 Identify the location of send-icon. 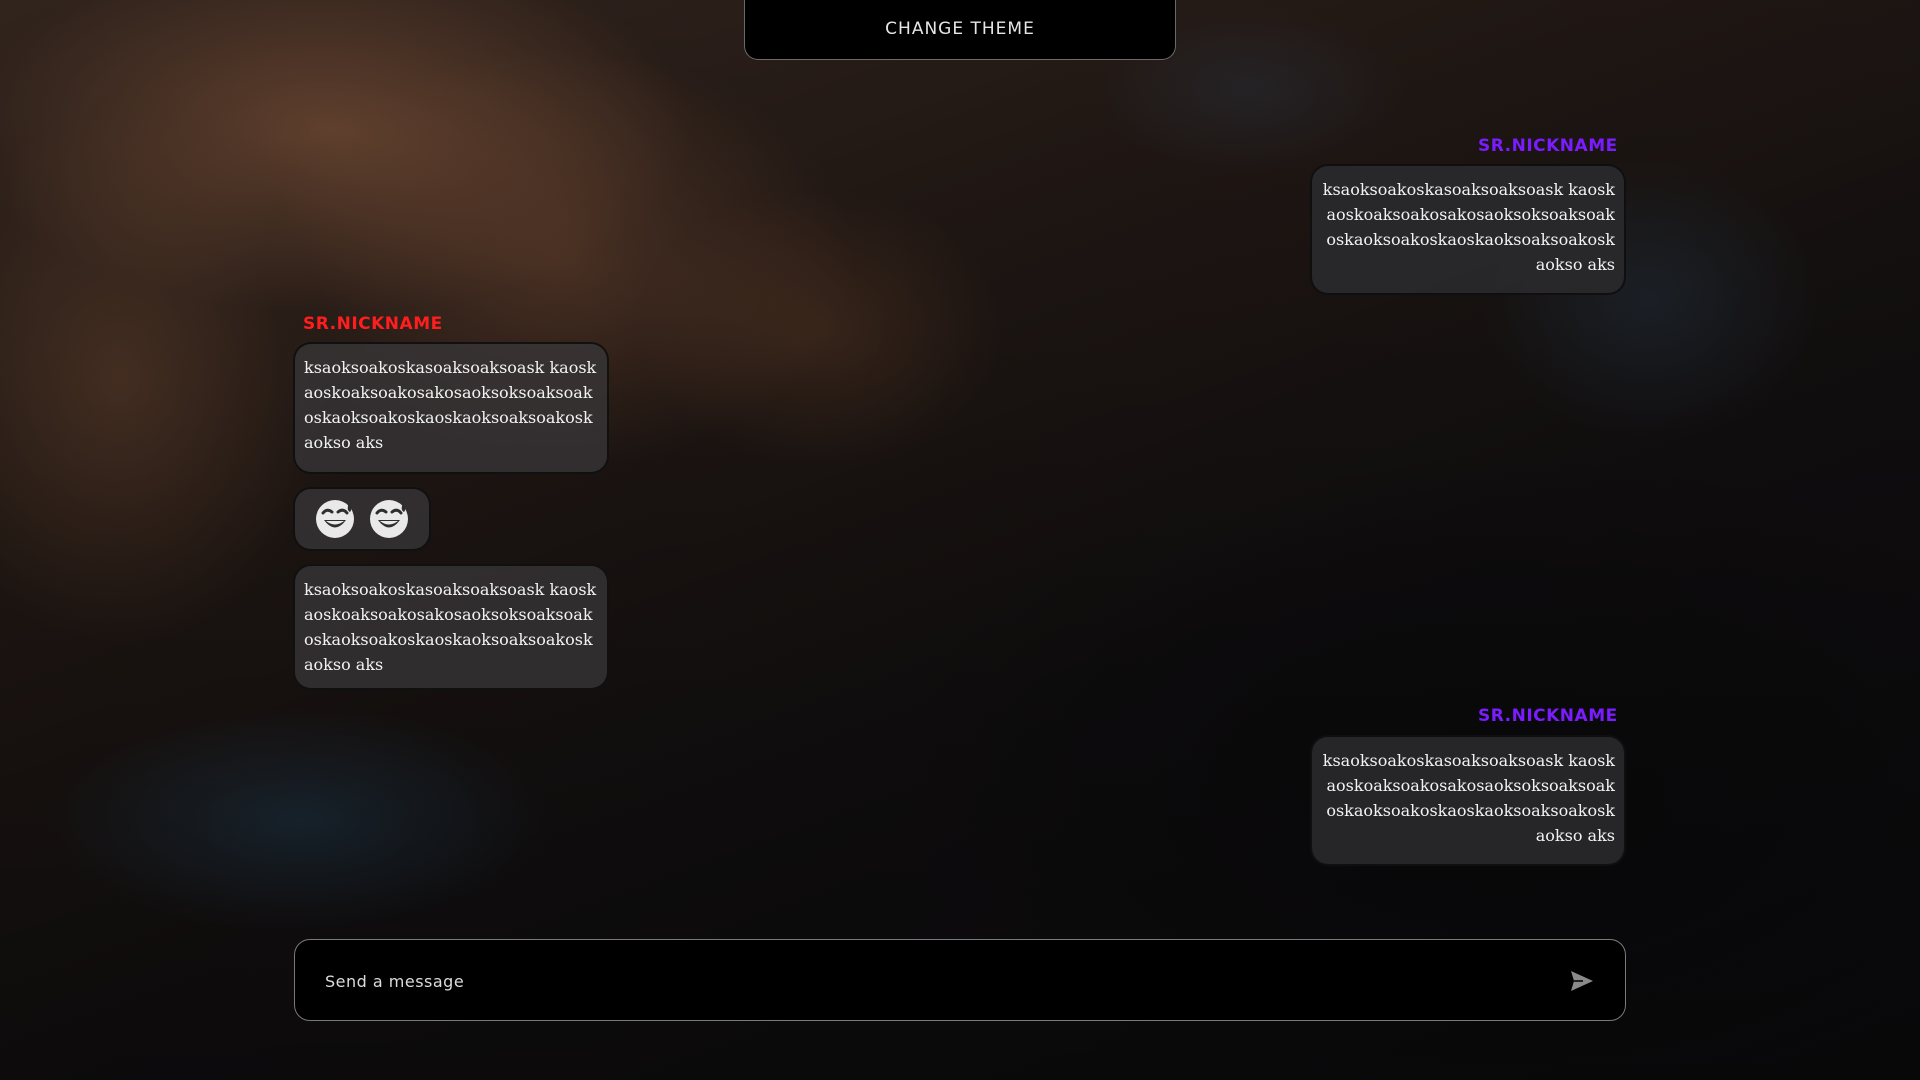
(1582, 981).